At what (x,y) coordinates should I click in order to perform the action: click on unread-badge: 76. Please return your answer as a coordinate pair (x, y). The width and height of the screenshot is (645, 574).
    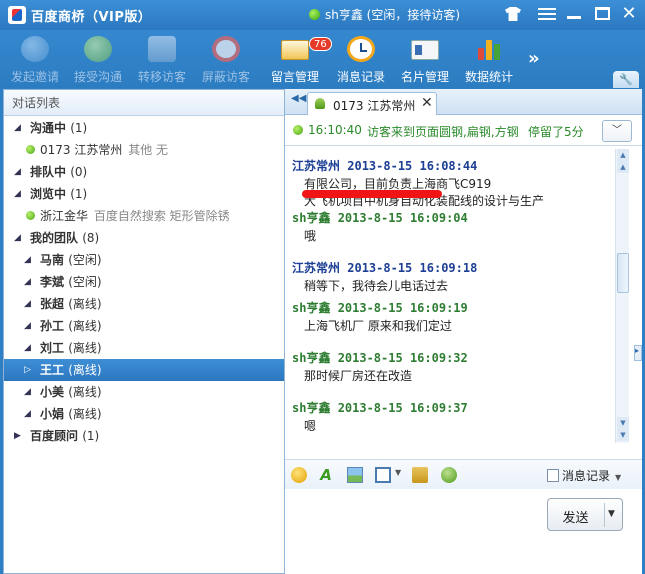
    Looking at the image, I should click on (320, 44).